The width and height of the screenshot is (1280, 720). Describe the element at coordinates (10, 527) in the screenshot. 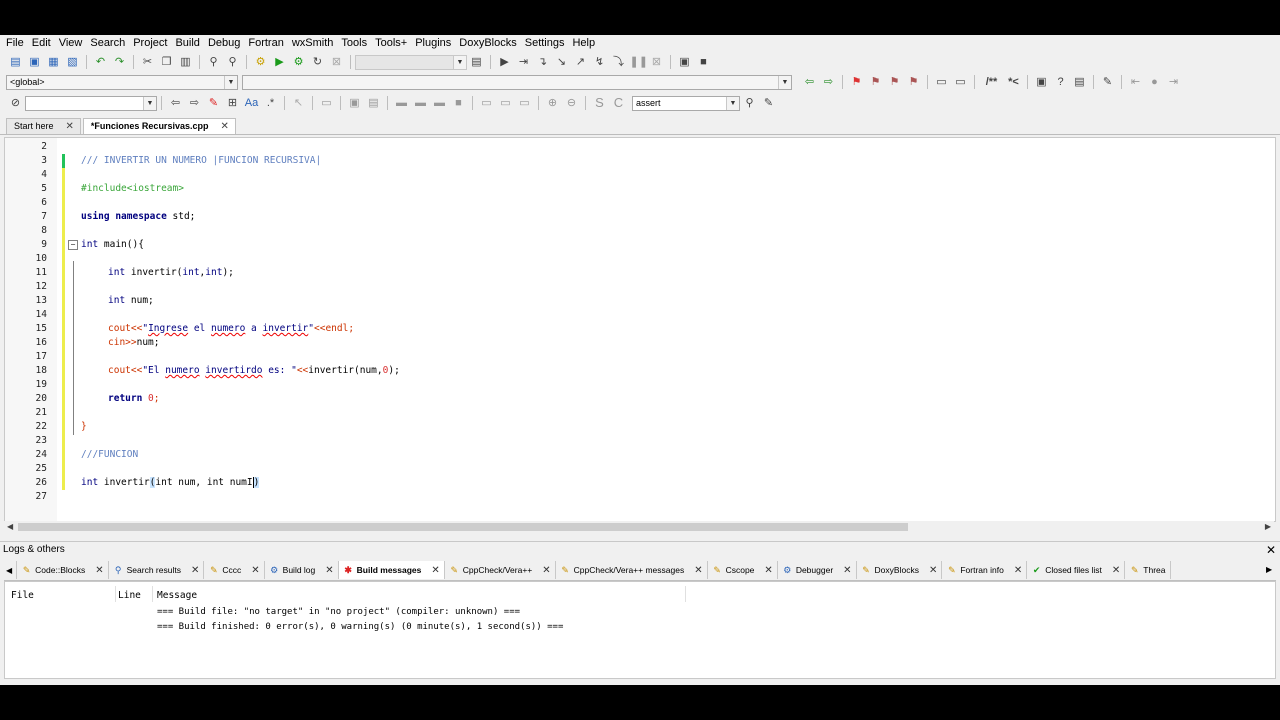

I see `scroll-left-icon: ◀` at that location.